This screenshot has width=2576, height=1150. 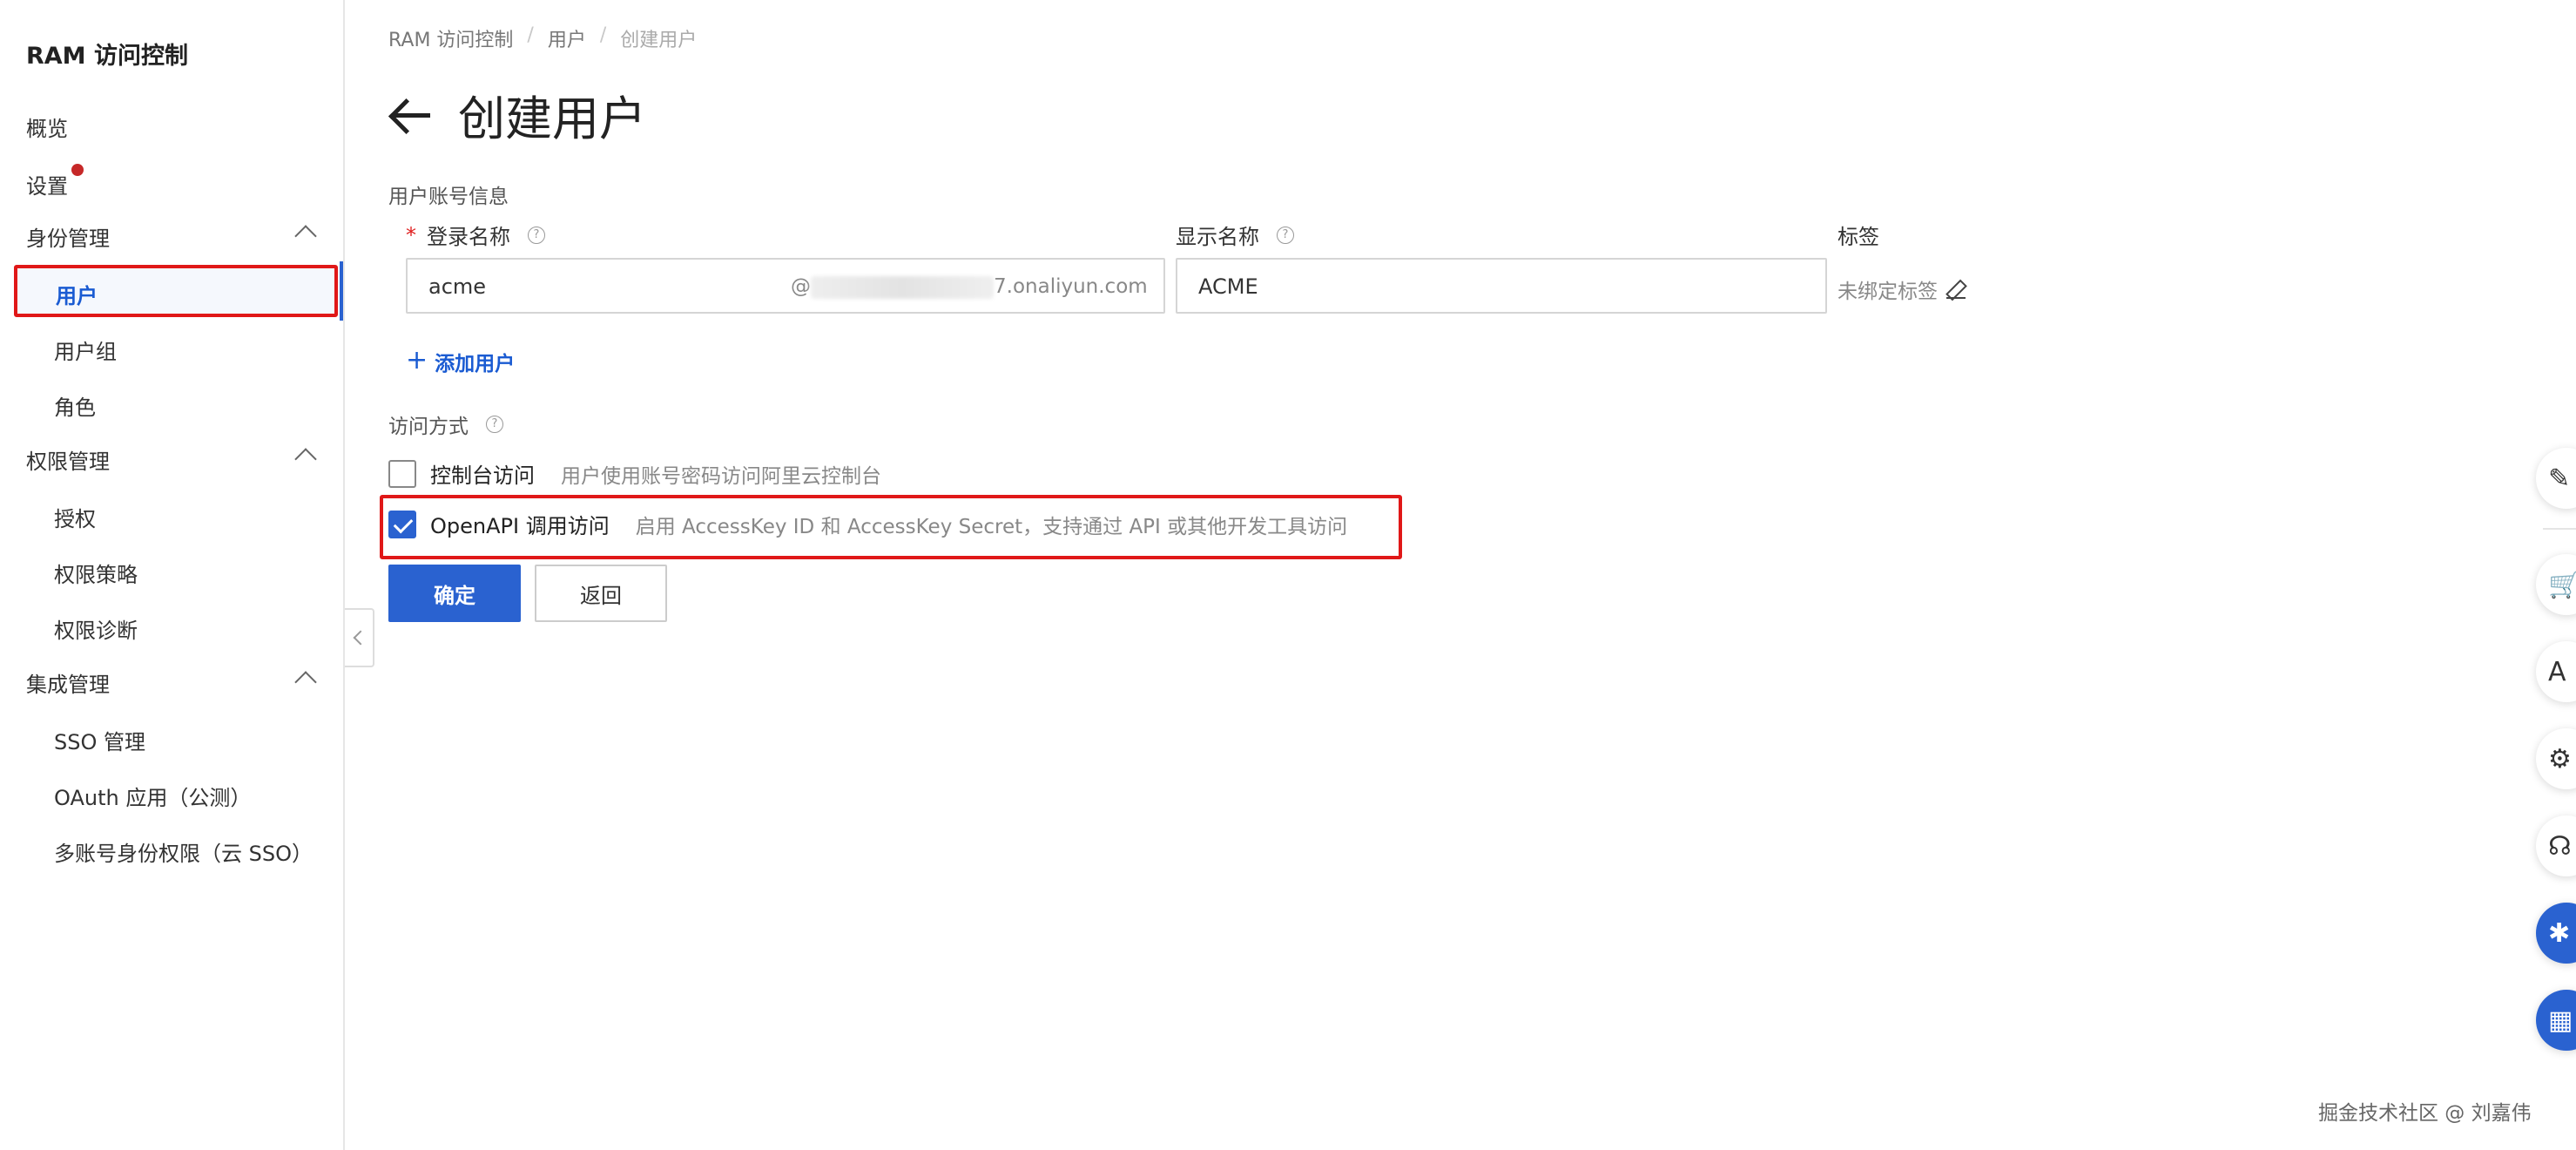 I want to click on sidebar-title: RAM 访问控制, so click(x=107, y=57).